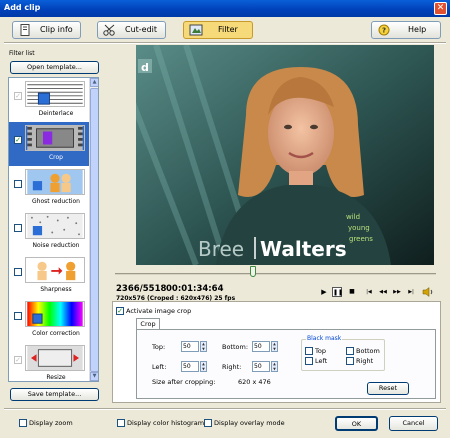 Image resolution: width=450 pixels, height=438 pixels. I want to click on help-label: Help, so click(417, 29).